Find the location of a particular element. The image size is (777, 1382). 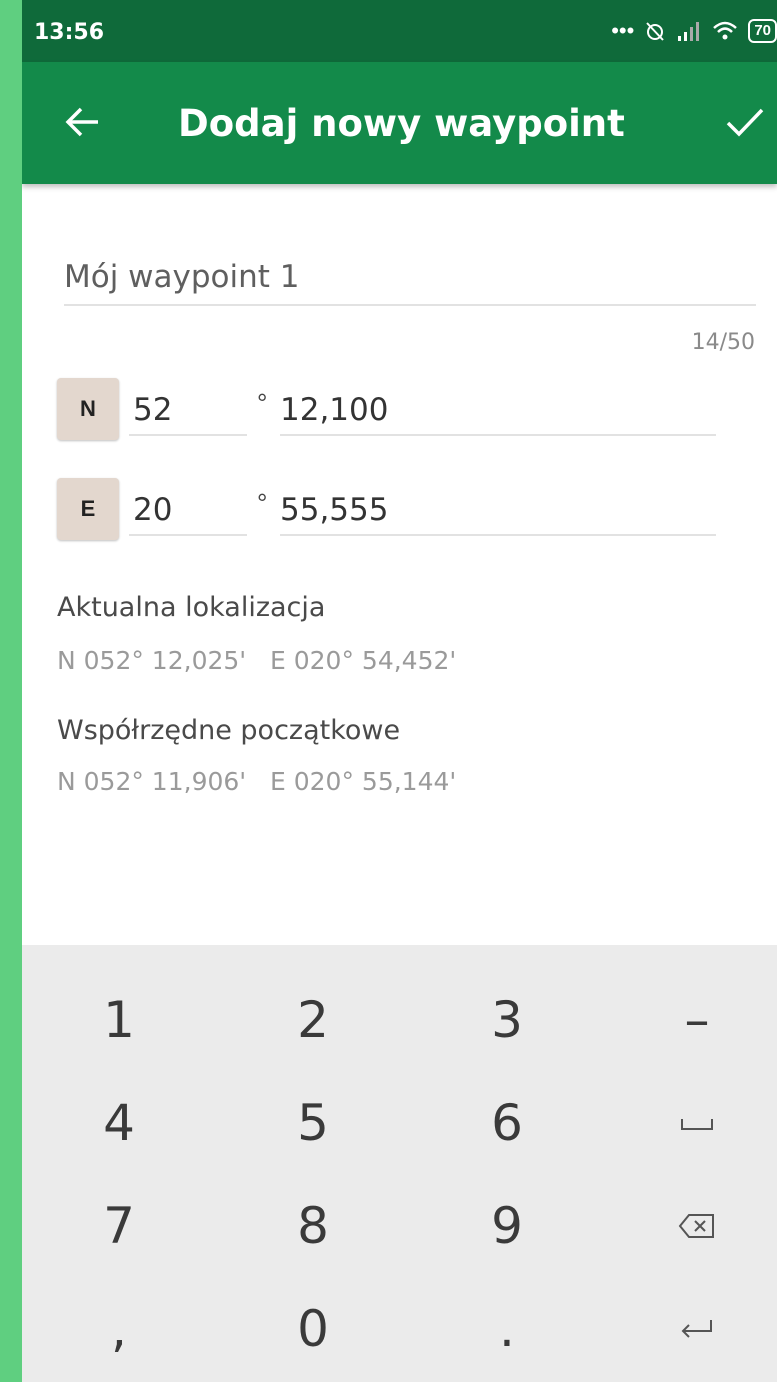

longitude-degrees-input: 20 is located at coordinates (188, 510).